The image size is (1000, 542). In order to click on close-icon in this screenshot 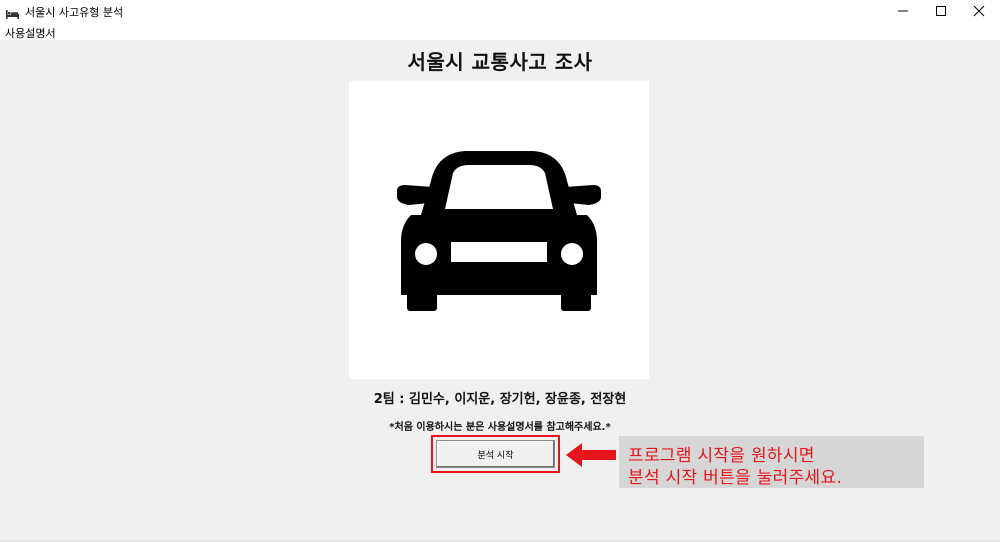, I will do `click(979, 11)`.